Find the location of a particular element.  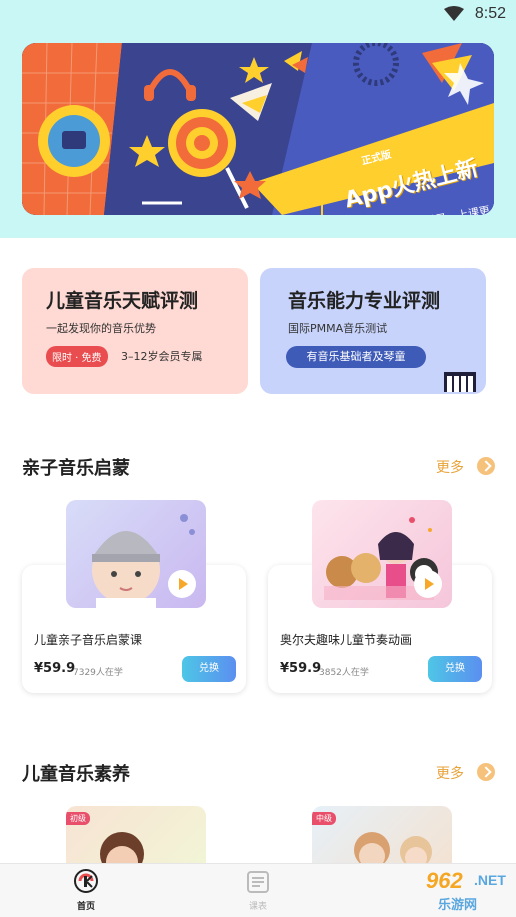

course-name: 奥尔夫趣味儿童节奏动画 is located at coordinates (346, 640).